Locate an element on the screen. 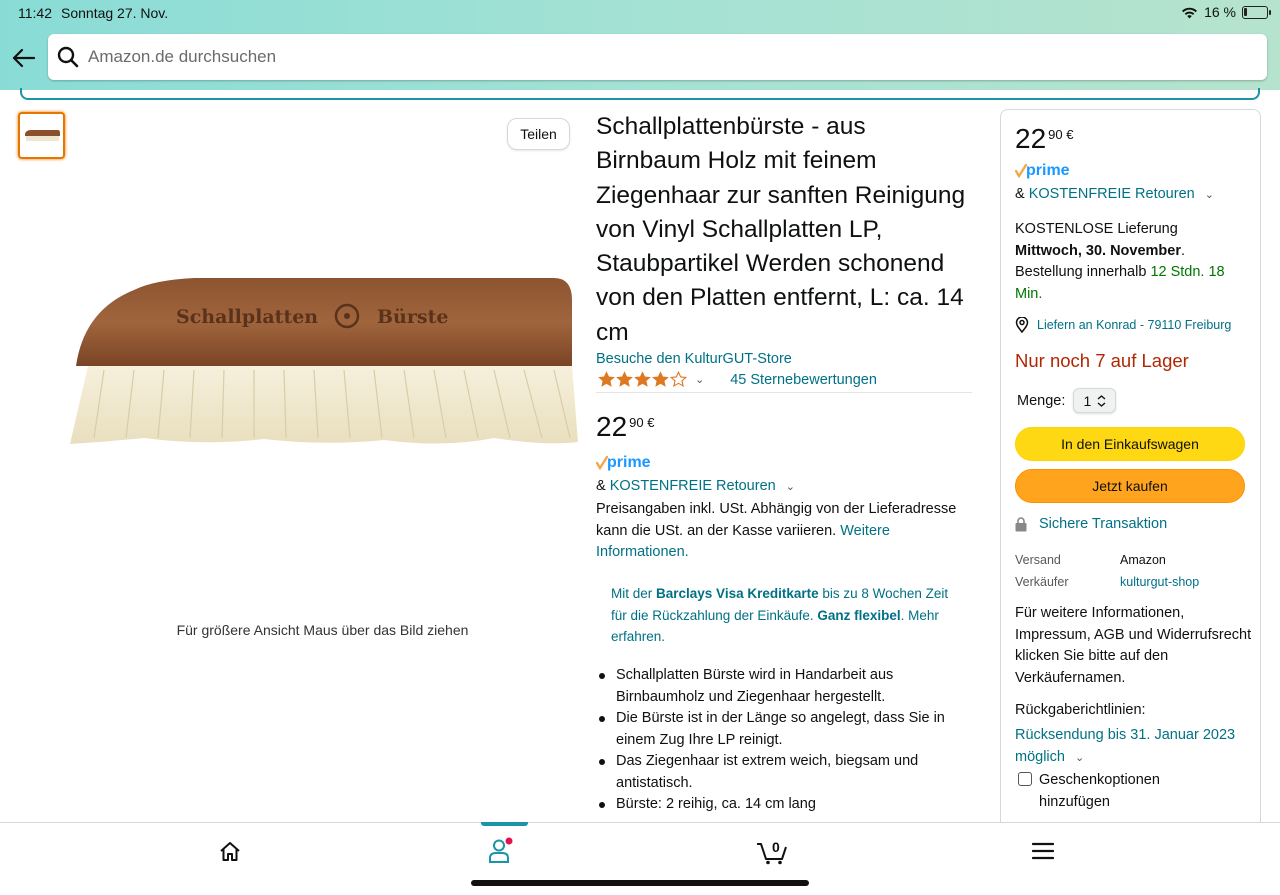  status-date: Sonntag 27. Nov. is located at coordinates (115, 13).